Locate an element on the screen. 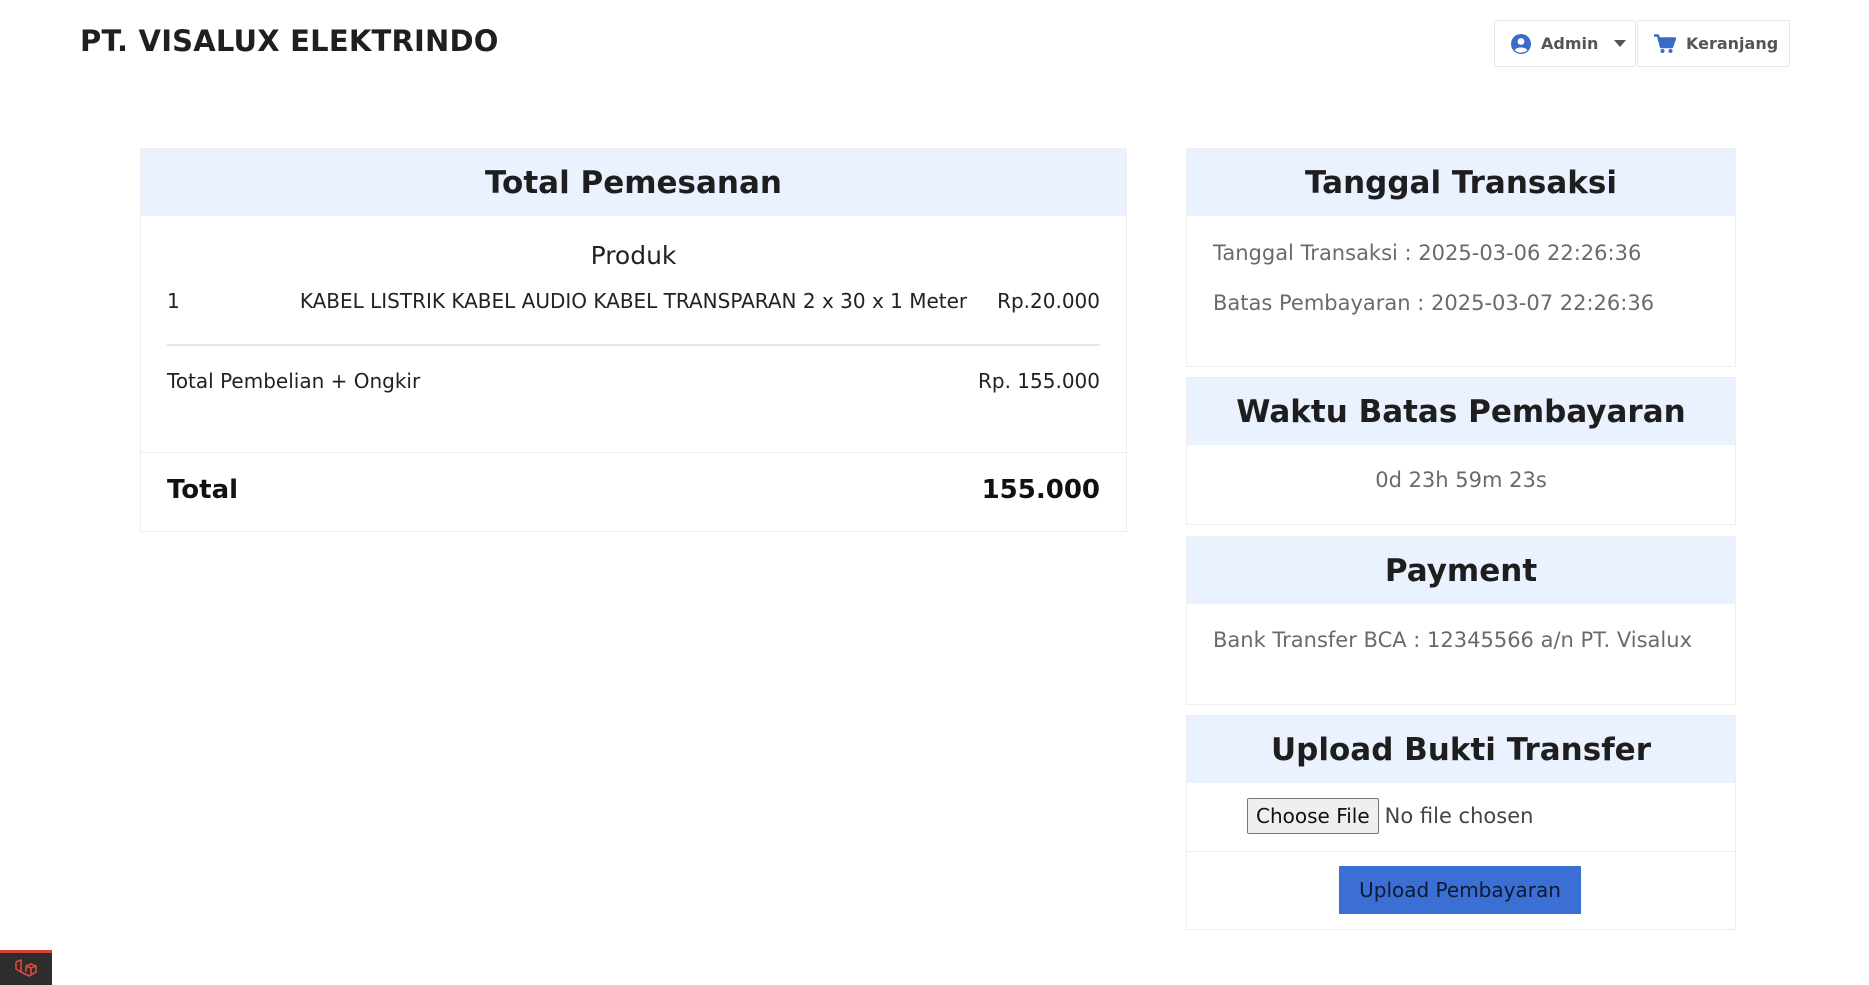 This screenshot has height=985, width=1869. countdown-timer: 0d 23h 59m 23s is located at coordinates (1461, 480).